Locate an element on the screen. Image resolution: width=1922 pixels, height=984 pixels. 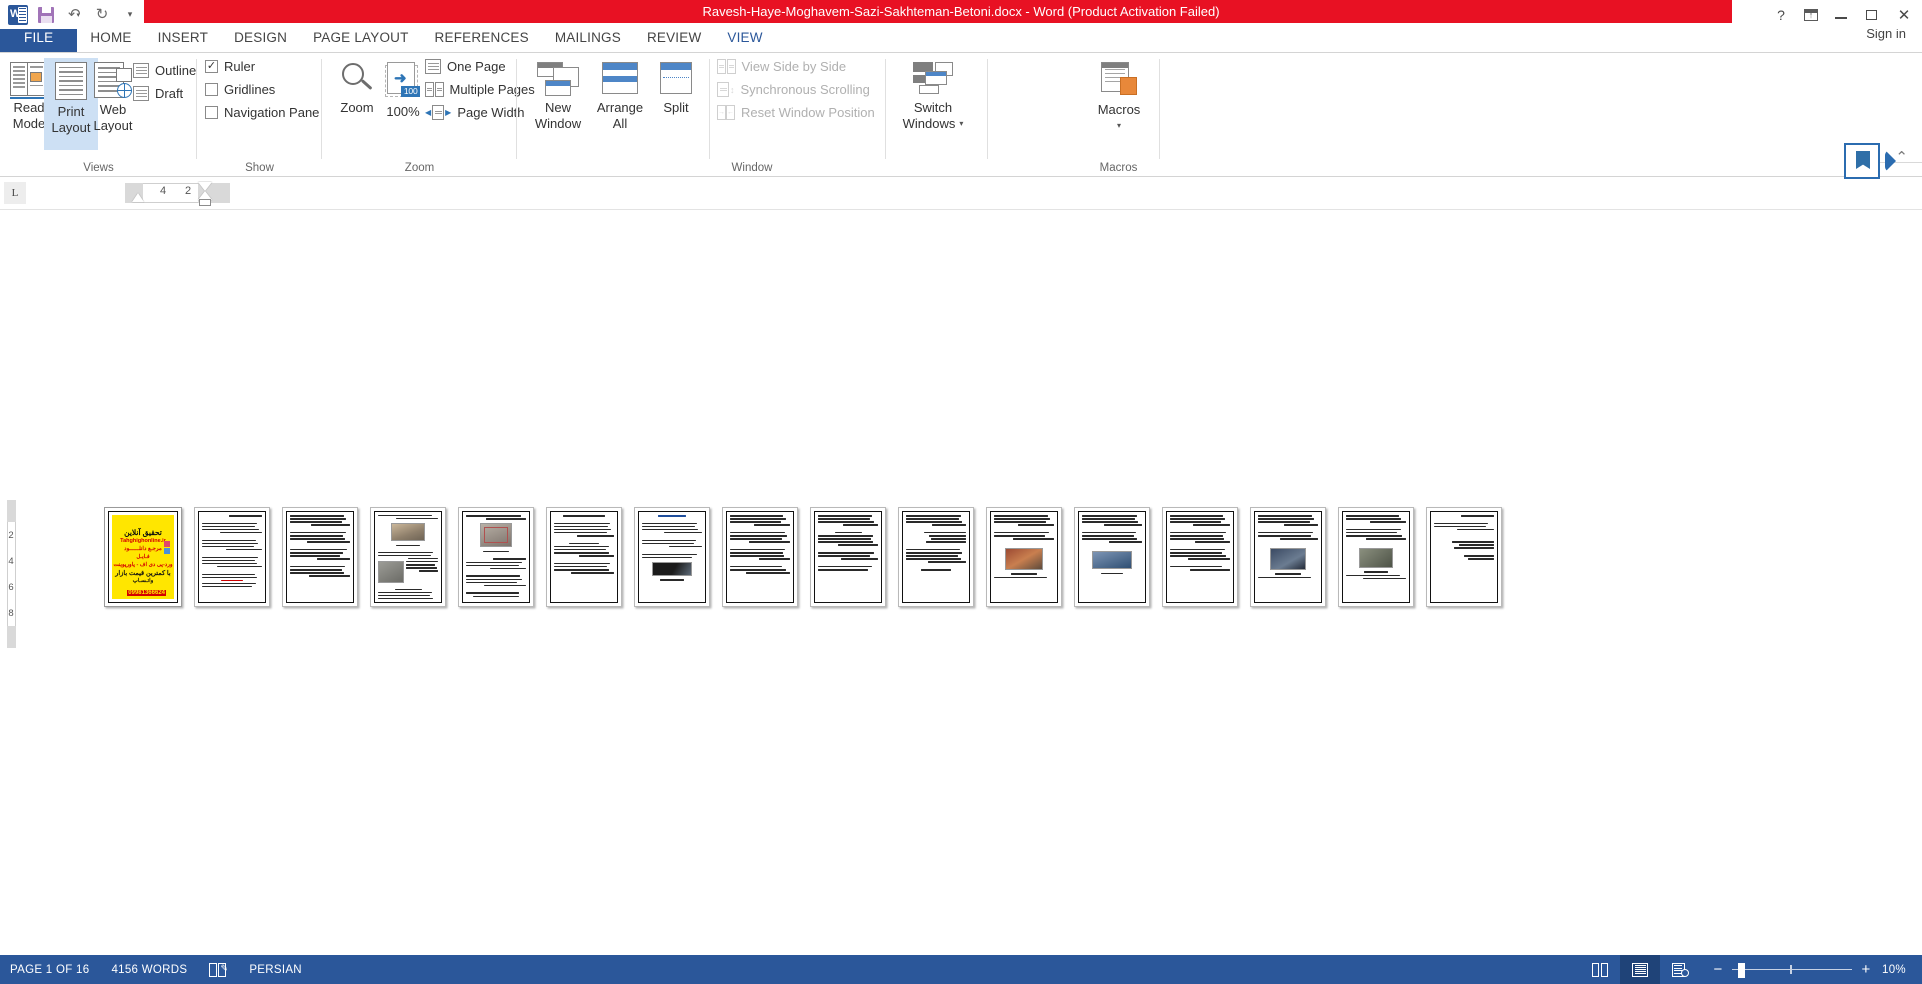
view-side-by-side-icon is located at coordinates (726, 66).